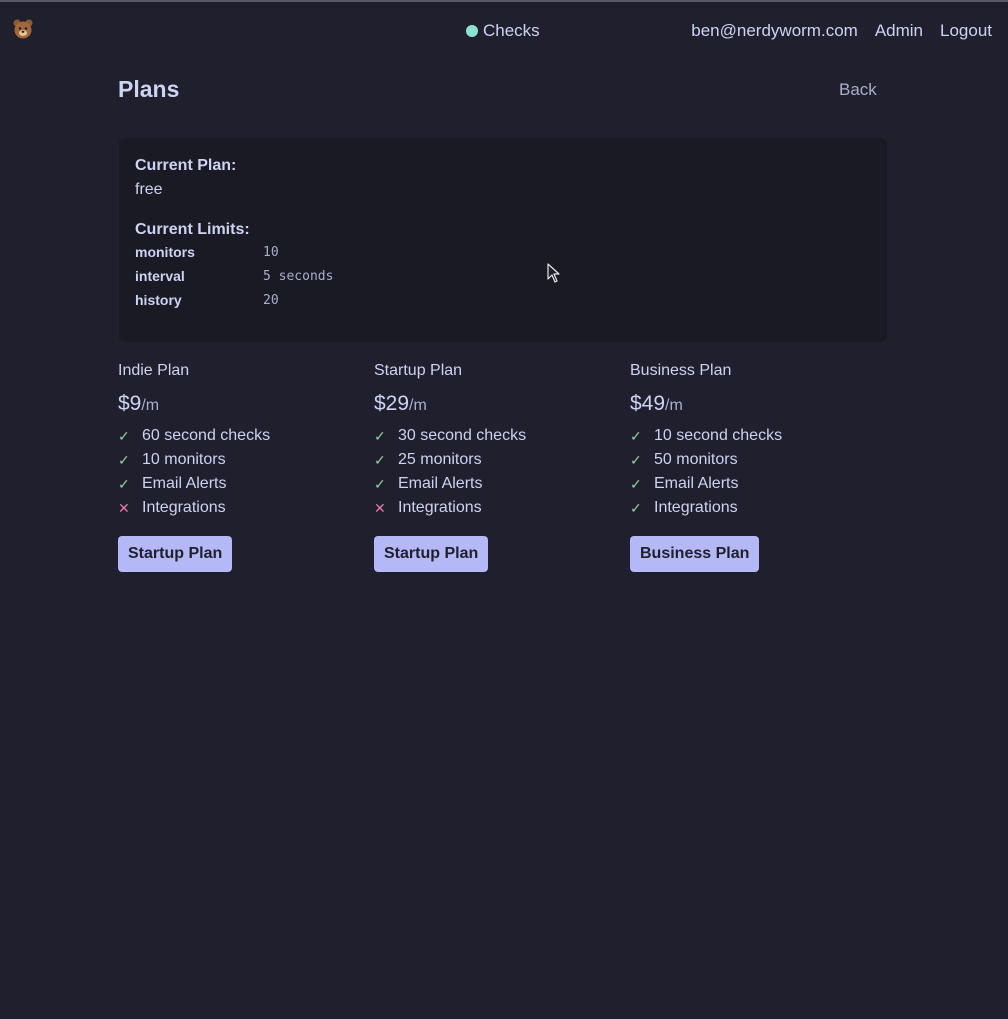  I want to click on feature-text: 60 second checks, so click(206, 435).